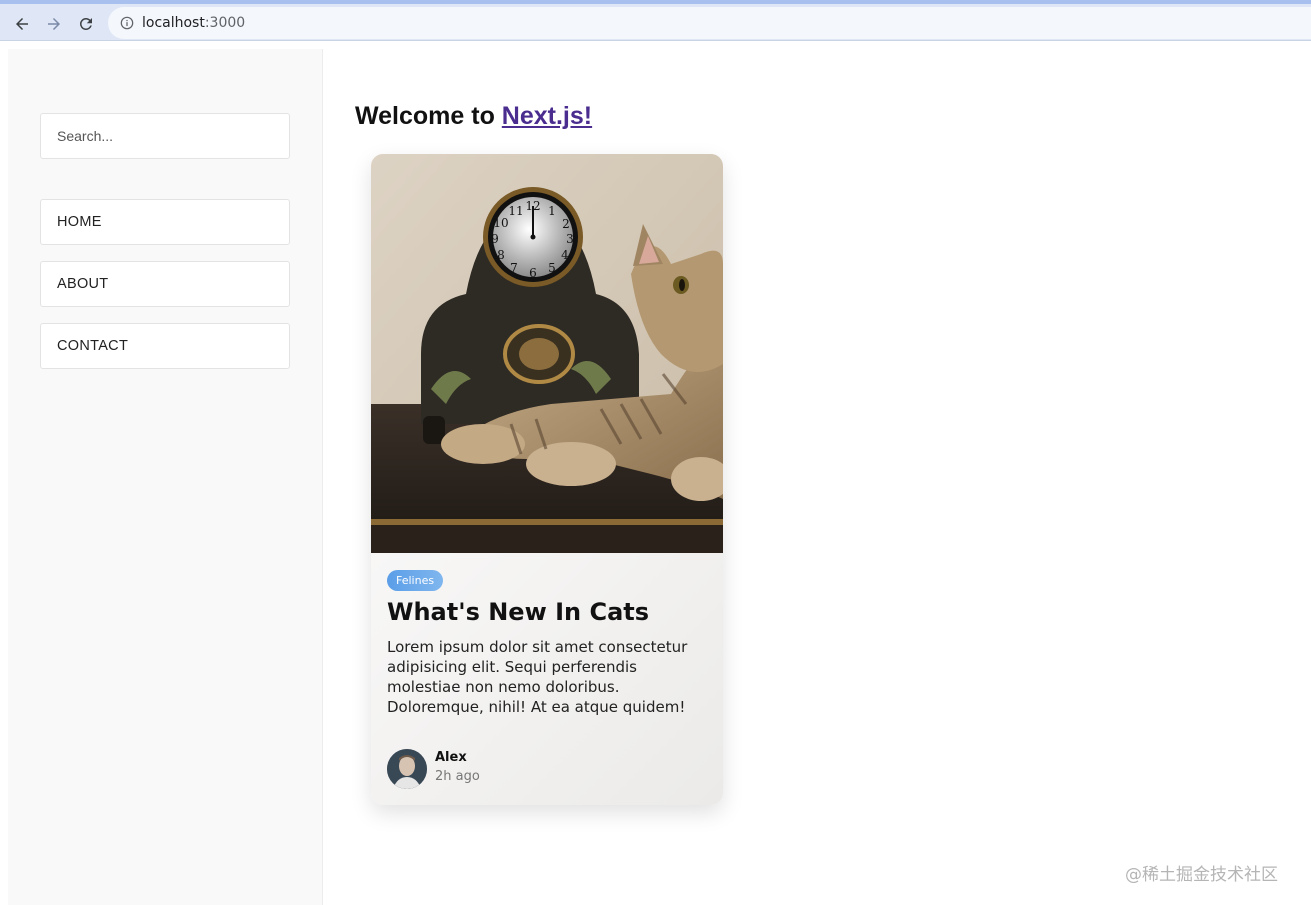 The image size is (1311, 905). I want to click on search-input, so click(165, 136).